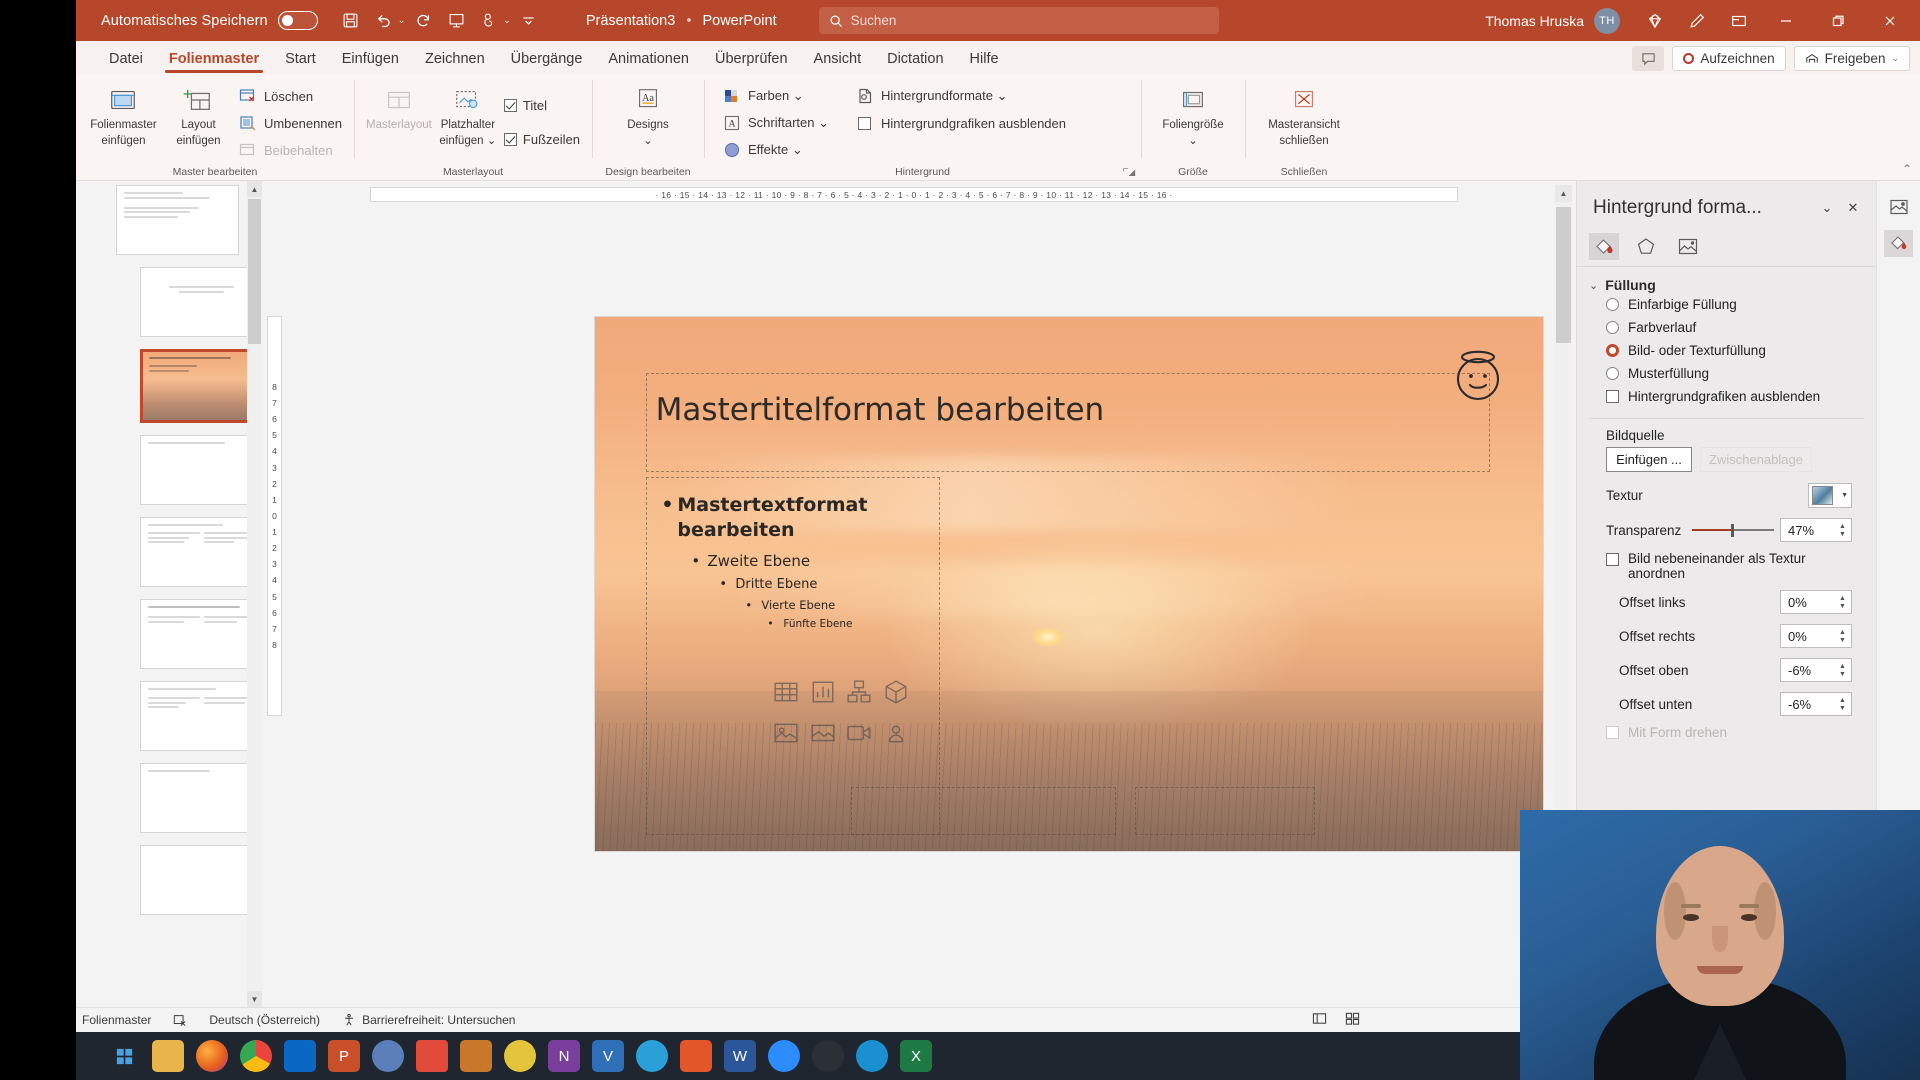 This screenshot has height=1080, width=1920. Describe the element at coordinates (784, 1056) in the screenshot. I see `zoom-icon` at that location.